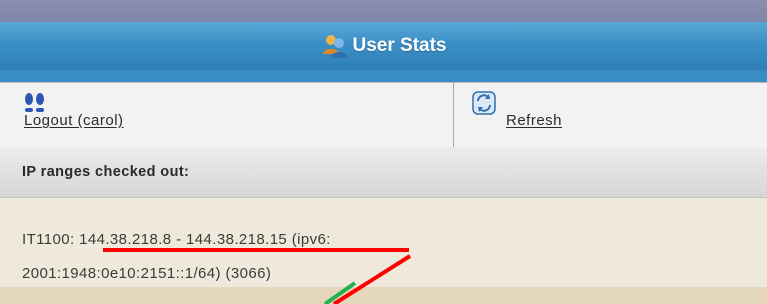  Describe the element at coordinates (183, 239) in the screenshot. I see `ipv4-range: 144.38.218.8 - 144.38.218.15` at that location.